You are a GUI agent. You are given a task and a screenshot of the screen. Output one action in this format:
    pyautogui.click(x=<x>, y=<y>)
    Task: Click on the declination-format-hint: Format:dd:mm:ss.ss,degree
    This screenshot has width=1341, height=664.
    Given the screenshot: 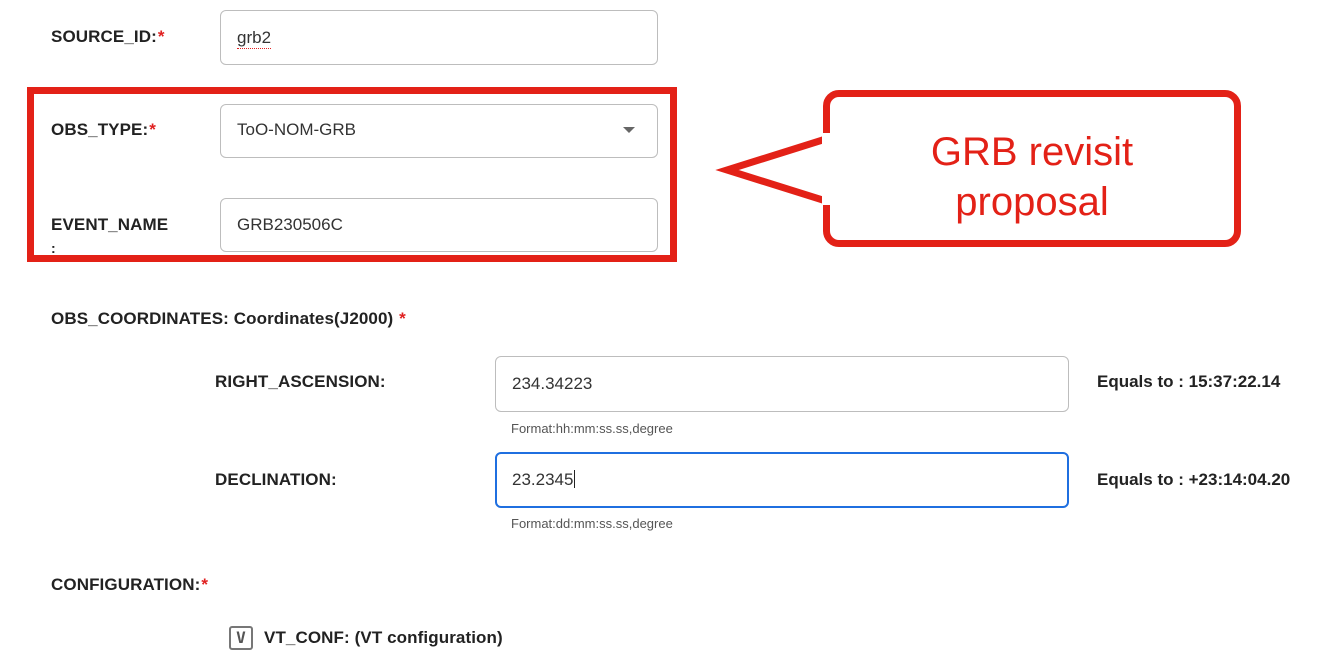 What is the action you would take?
    pyautogui.click(x=592, y=523)
    